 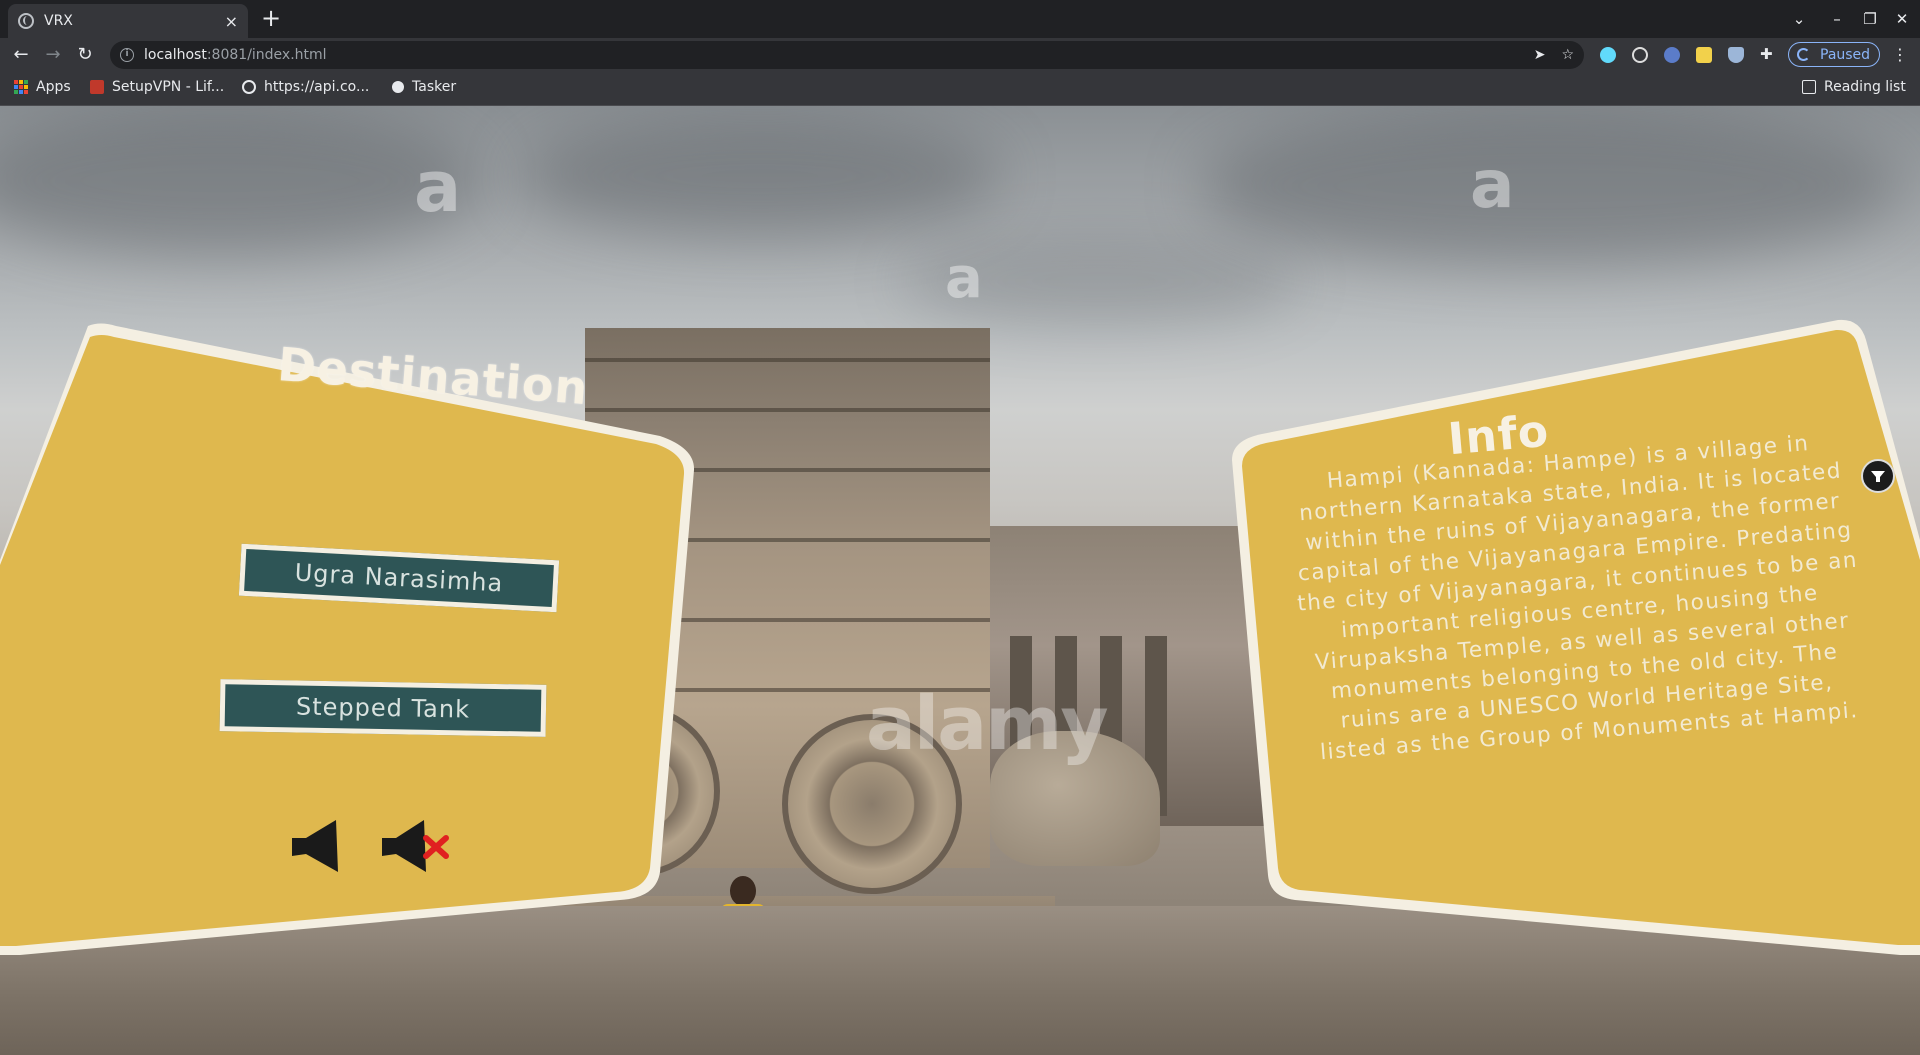 I want to click on speaker-icon, so click(x=316, y=846).